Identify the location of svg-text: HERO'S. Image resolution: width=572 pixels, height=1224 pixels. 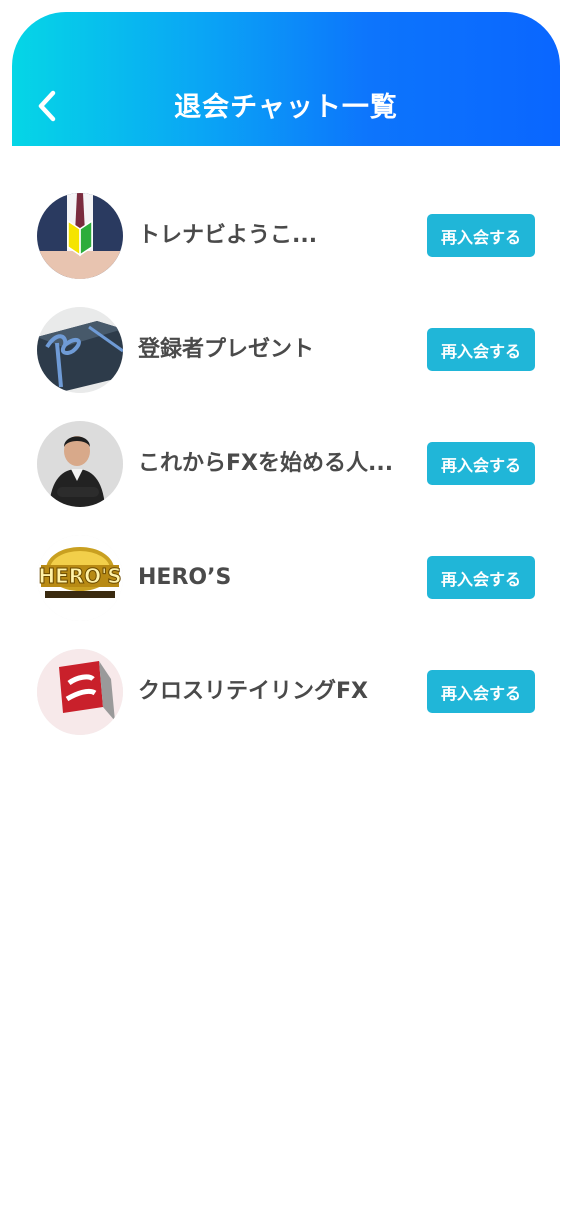
(79, 576).